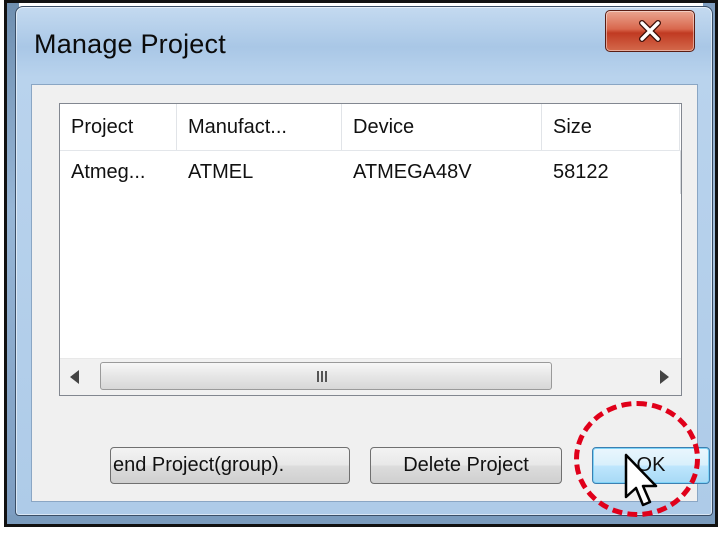 The height and width of the screenshot is (533, 722). Describe the element at coordinates (611, 127) in the screenshot. I see `column-header-size: Size` at that location.